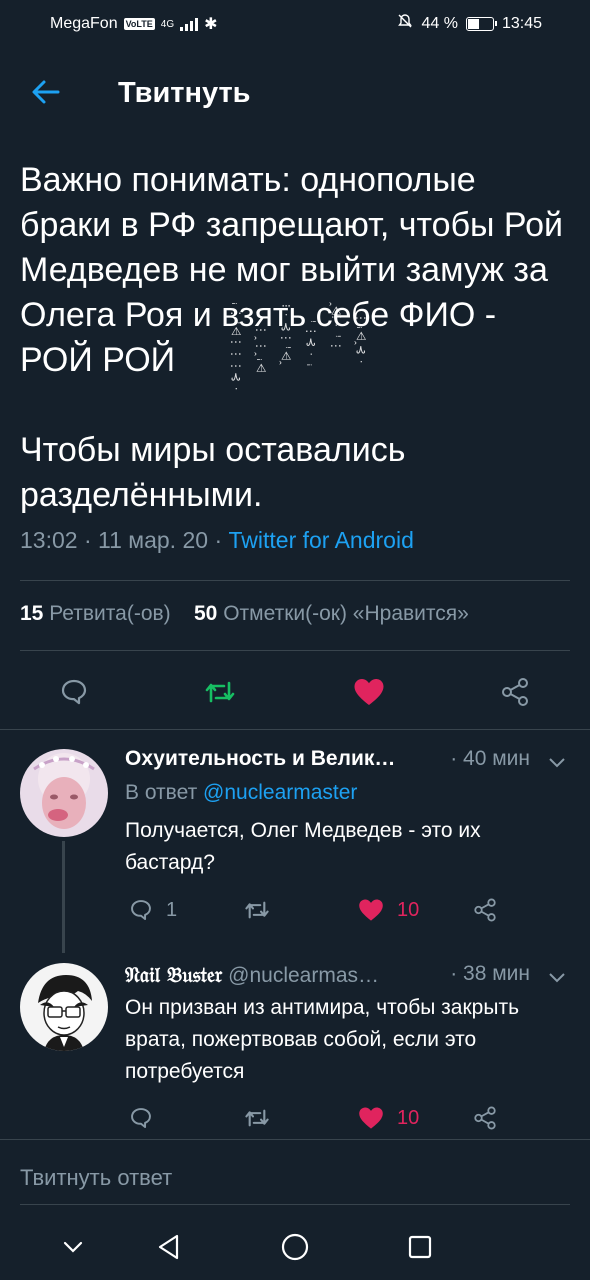  I want to click on volte-badge: VoLTE, so click(139, 24).